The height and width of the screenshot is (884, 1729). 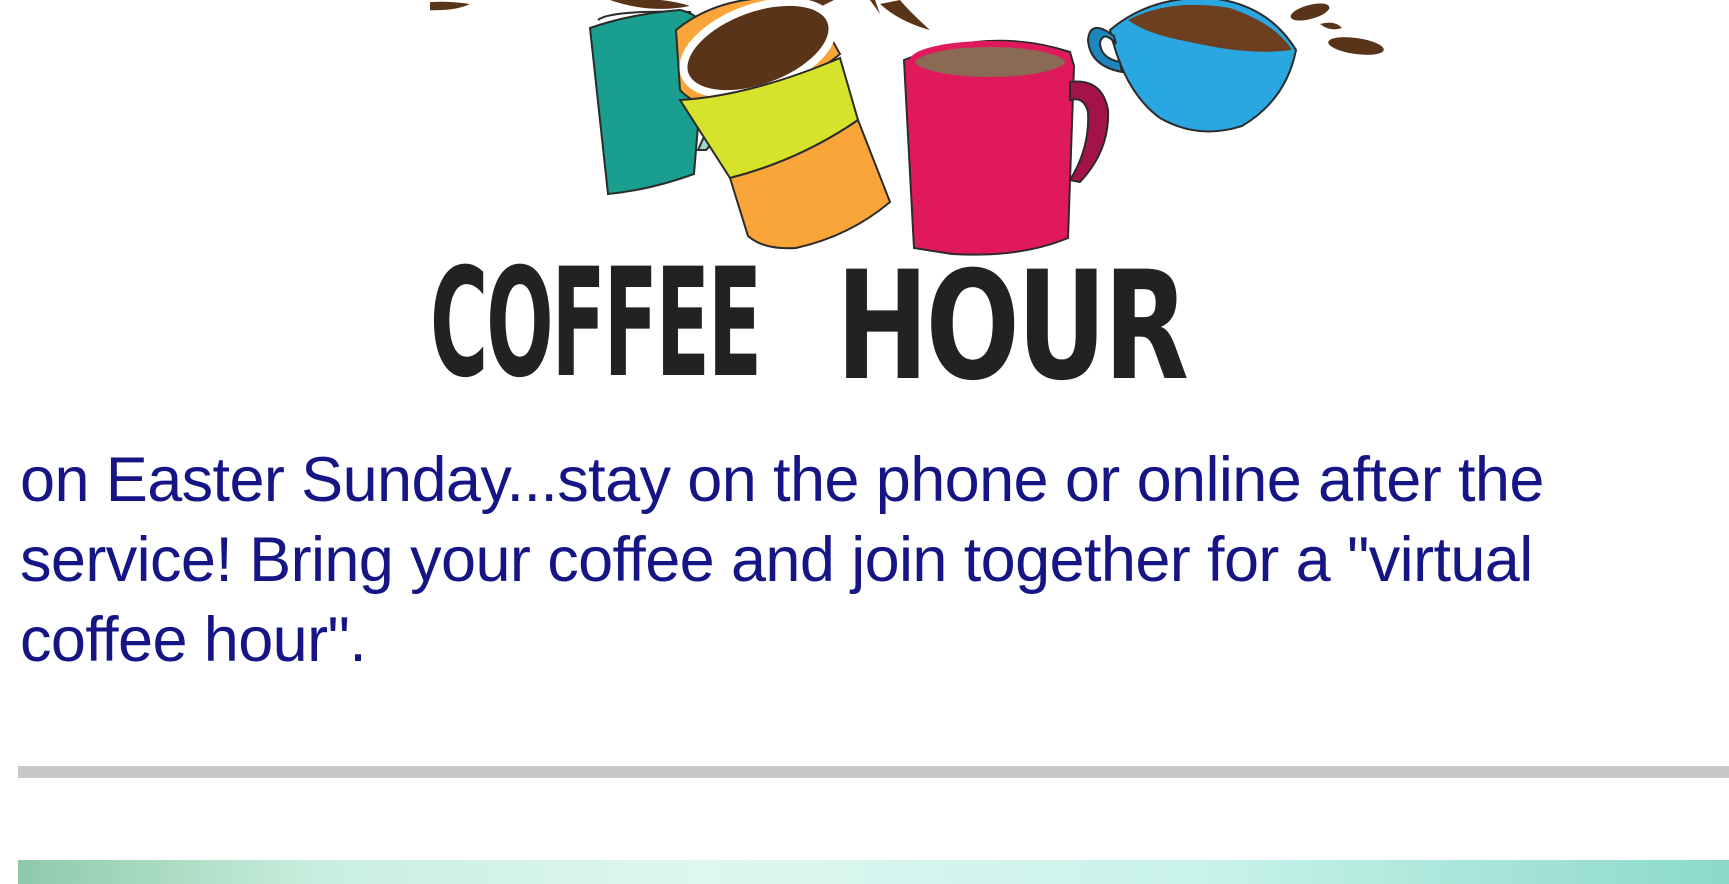 What do you see at coordinates (1011, 327) in the screenshot?
I see `svg-text: HOUR` at bounding box center [1011, 327].